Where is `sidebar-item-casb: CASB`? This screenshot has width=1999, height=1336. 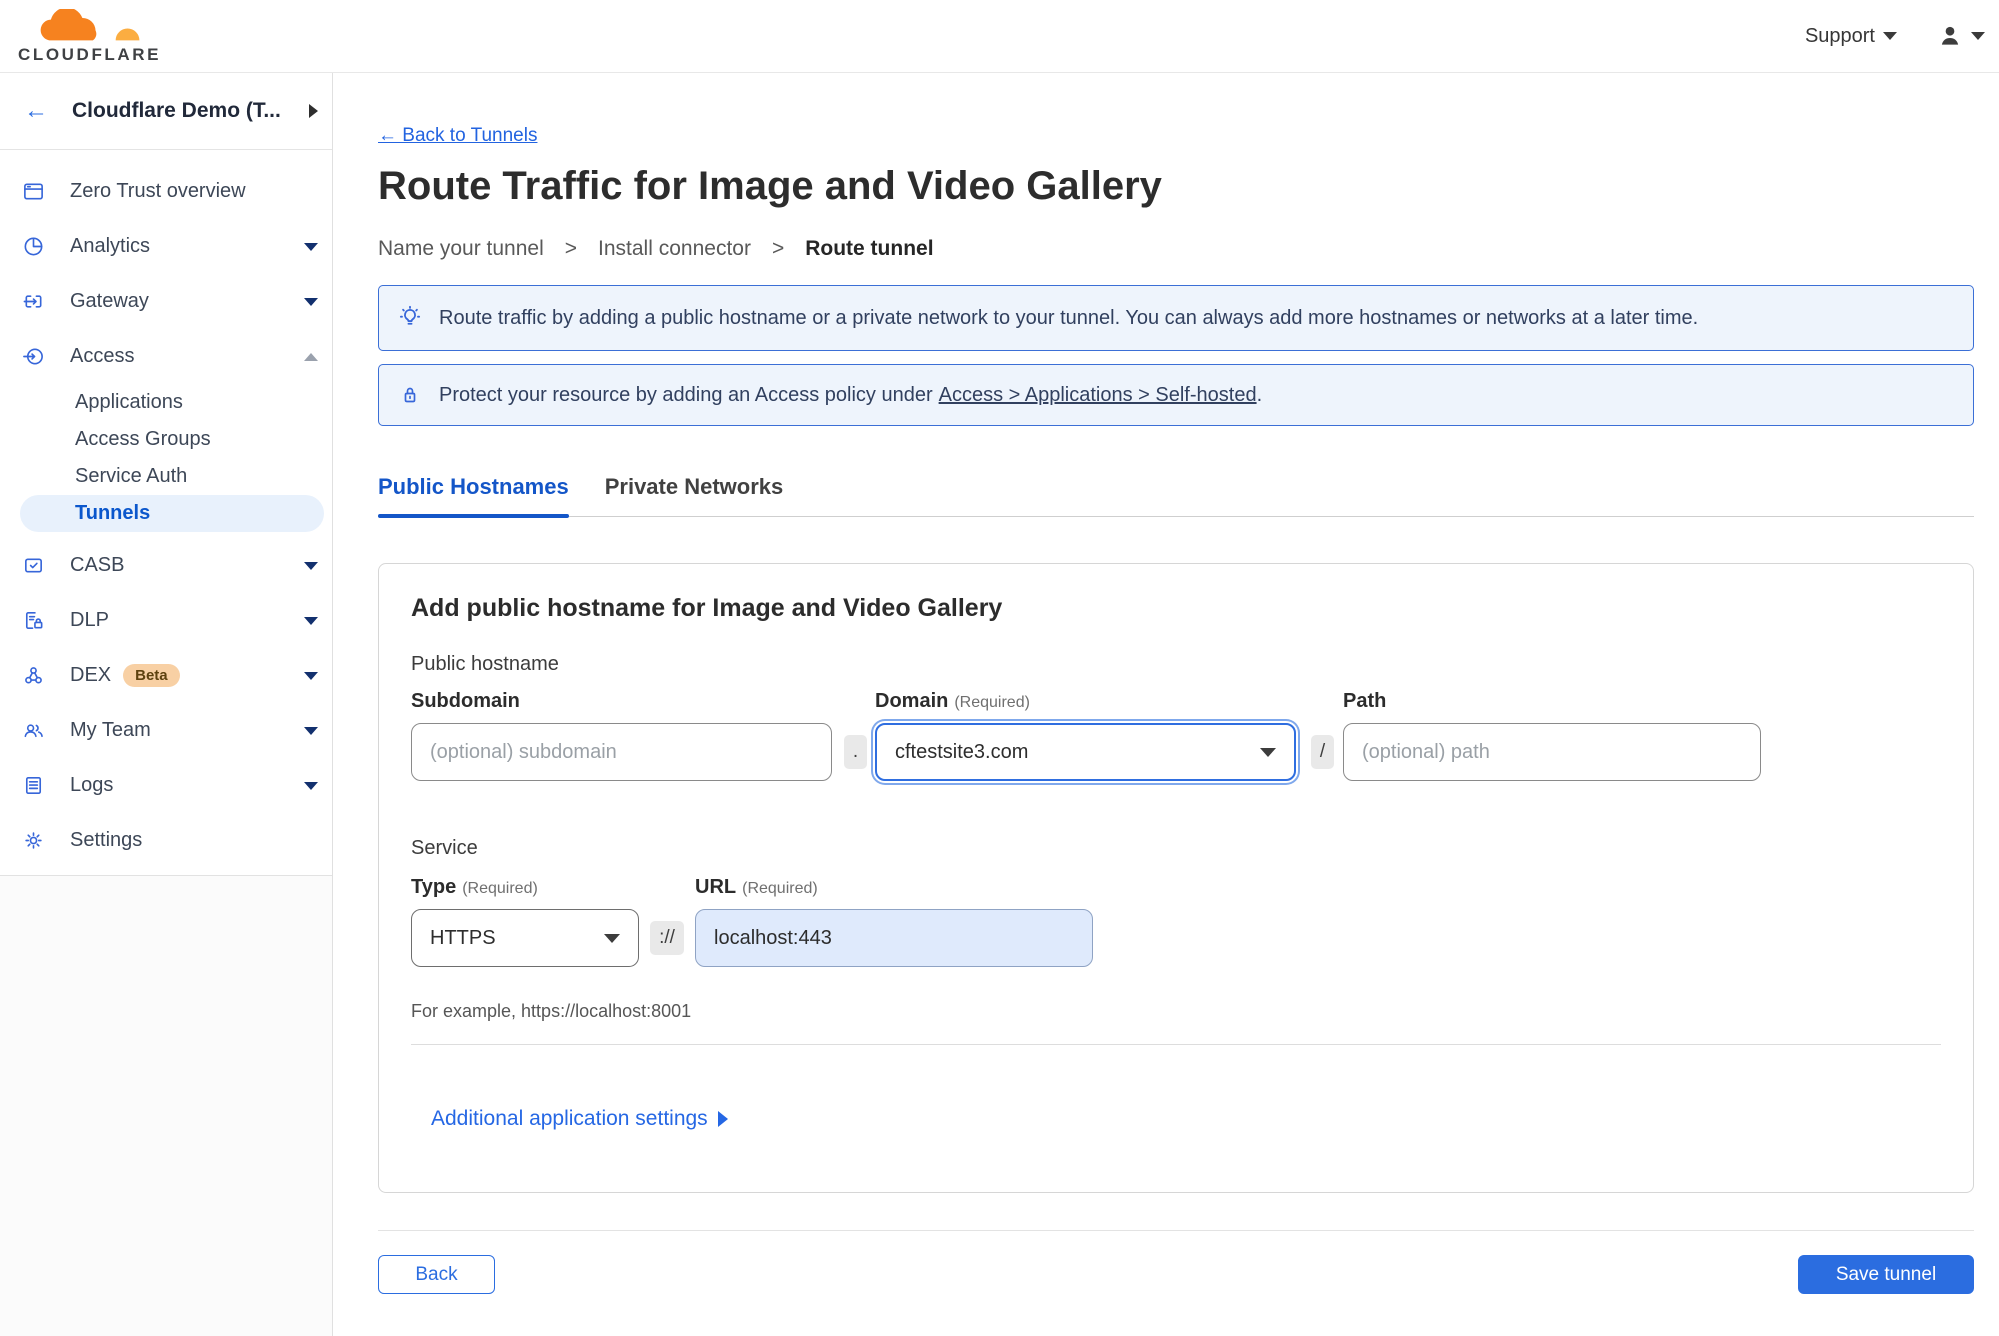 sidebar-item-casb: CASB is located at coordinates (166, 565).